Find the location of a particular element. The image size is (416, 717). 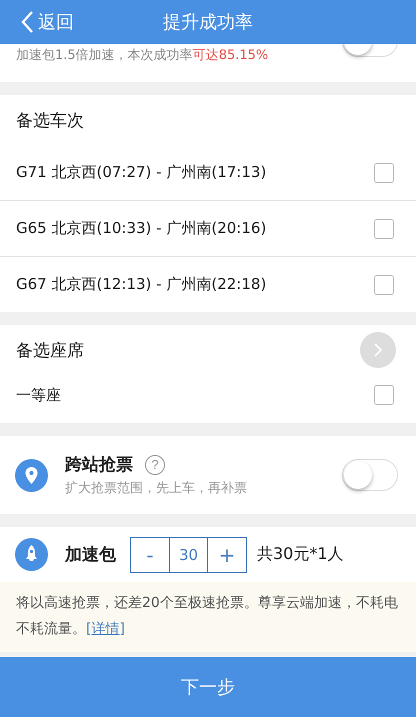

seat-option: 一等座 is located at coordinates (38, 395).